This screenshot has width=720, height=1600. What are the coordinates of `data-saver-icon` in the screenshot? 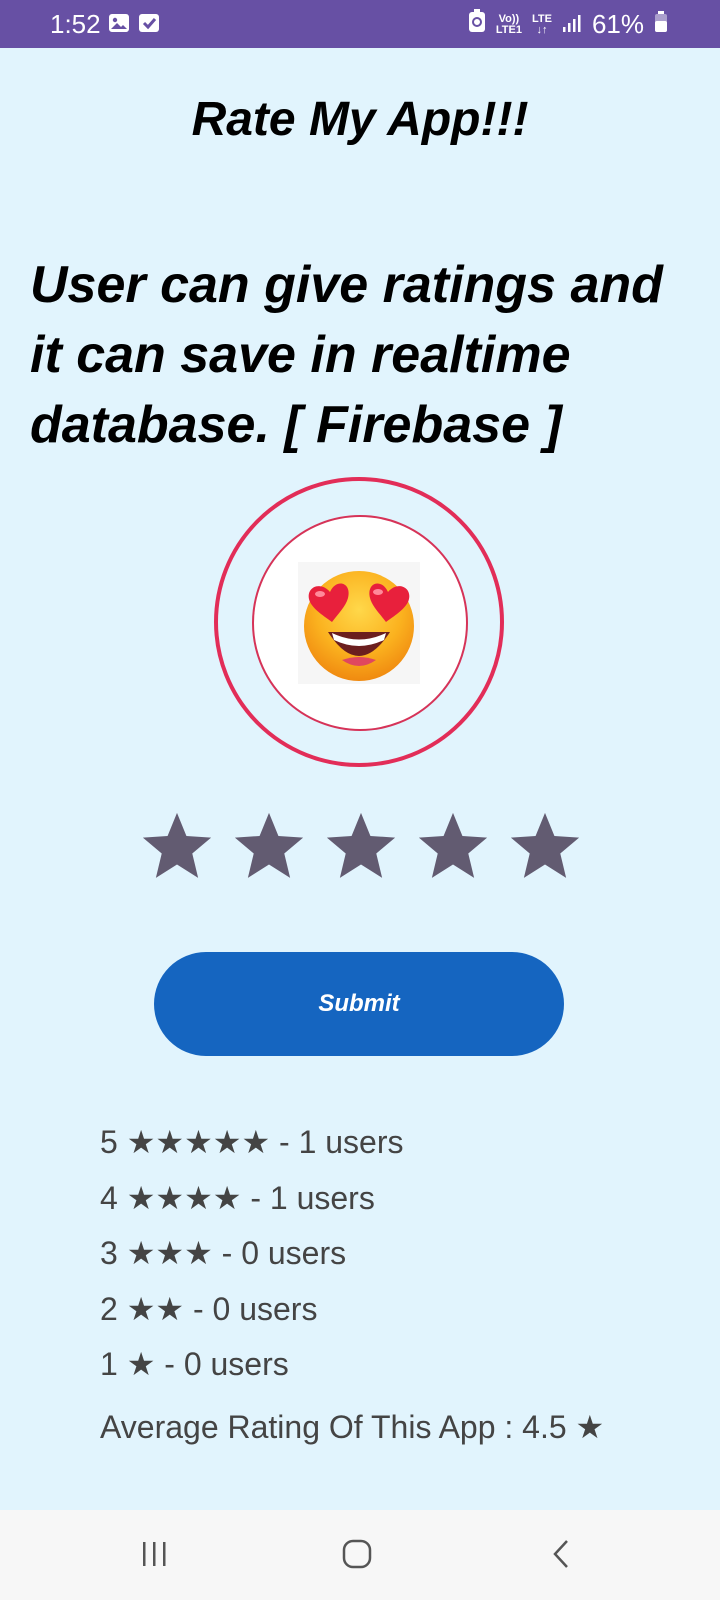 It's located at (477, 24).